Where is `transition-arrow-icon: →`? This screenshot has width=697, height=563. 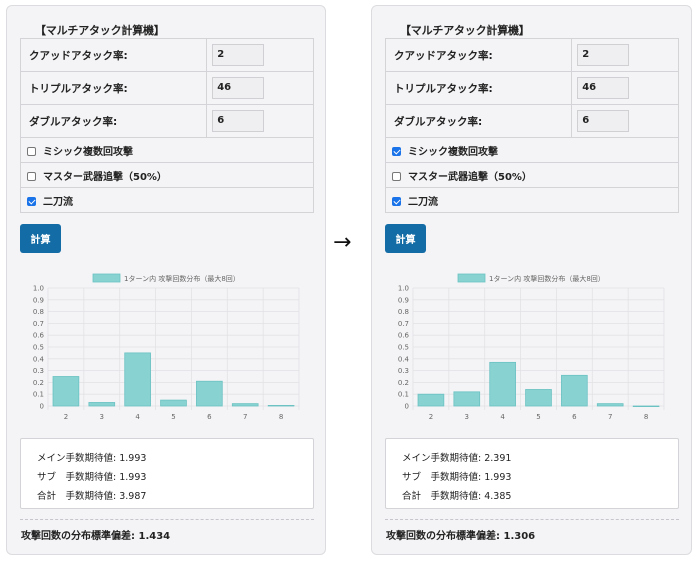
transition-arrow-icon: → is located at coordinates (342, 242).